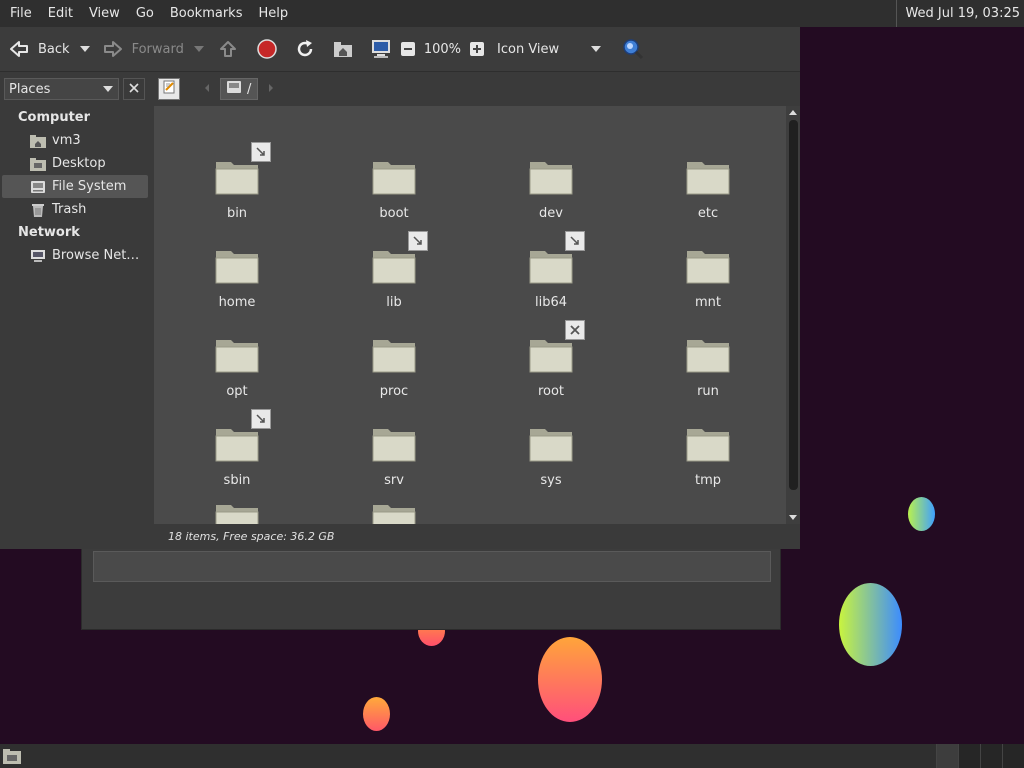  I want to click on path-scroll-left-button, so click(207, 89).